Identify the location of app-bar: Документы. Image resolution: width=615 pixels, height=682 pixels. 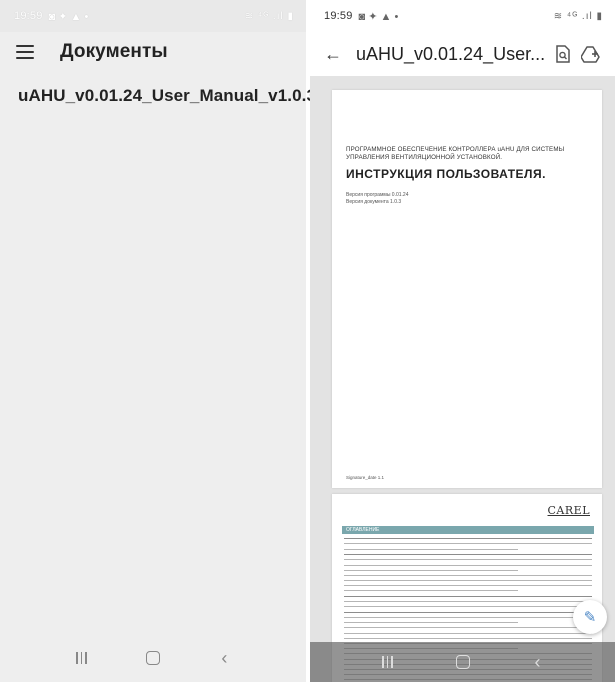
(153, 52).